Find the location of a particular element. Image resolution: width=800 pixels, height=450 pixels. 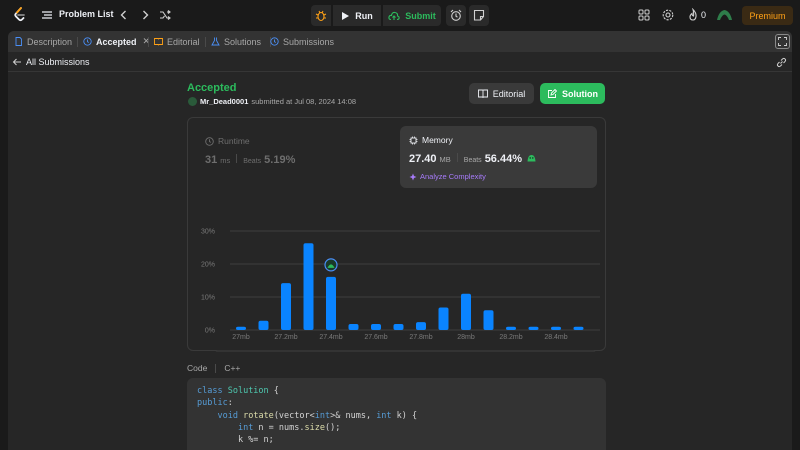

code-line: class Solution { is located at coordinates (396, 391).